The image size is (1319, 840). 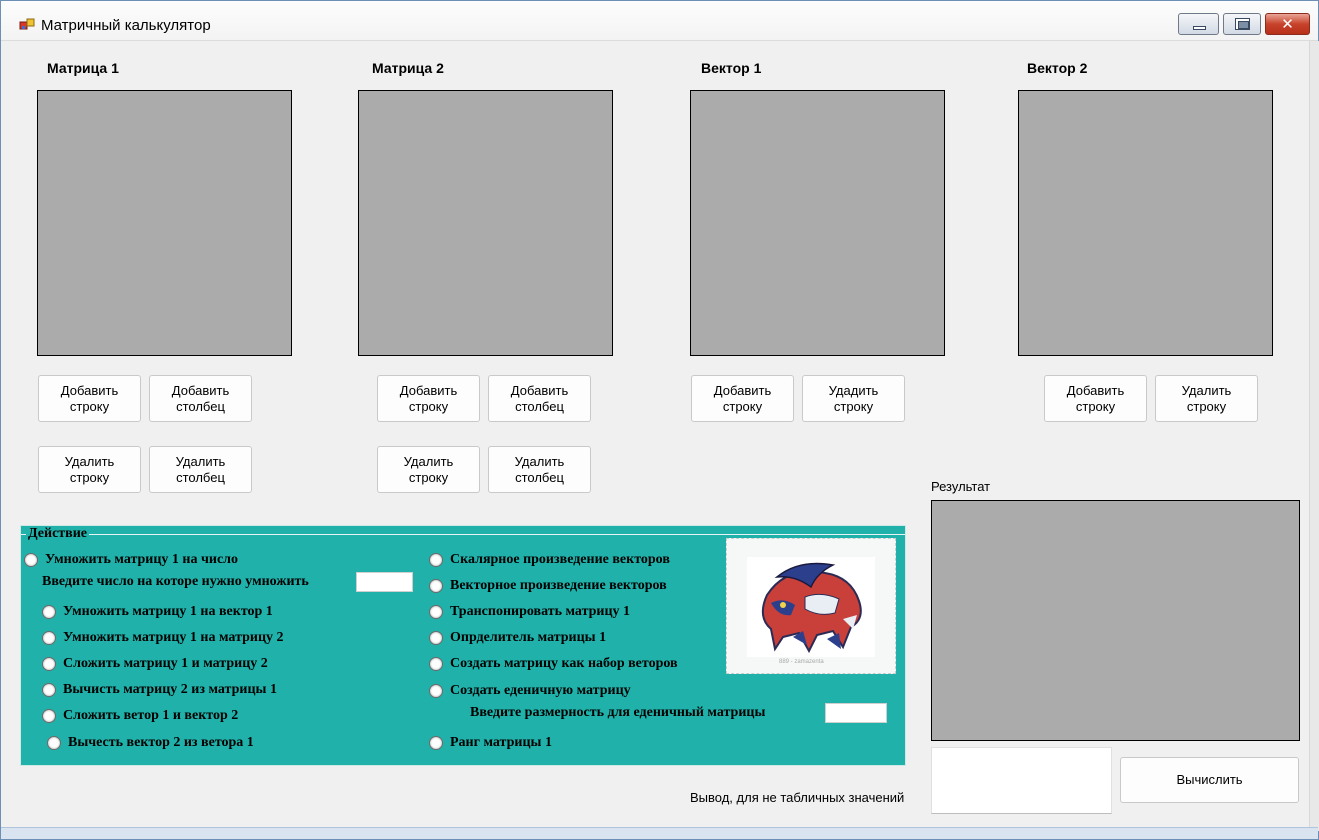 I want to click on vector2-add-row-button: Добавить строку, so click(x=1095, y=398).